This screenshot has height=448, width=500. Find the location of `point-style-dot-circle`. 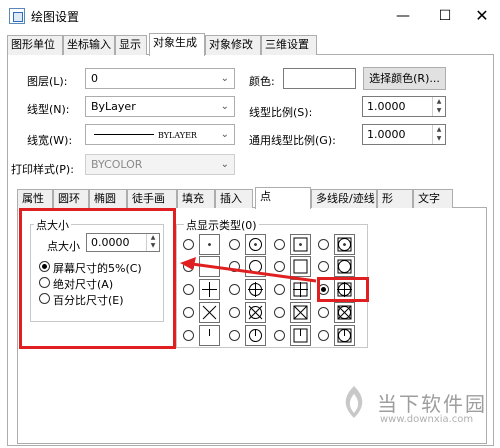

point-style-dot-circle is located at coordinates (255, 244).